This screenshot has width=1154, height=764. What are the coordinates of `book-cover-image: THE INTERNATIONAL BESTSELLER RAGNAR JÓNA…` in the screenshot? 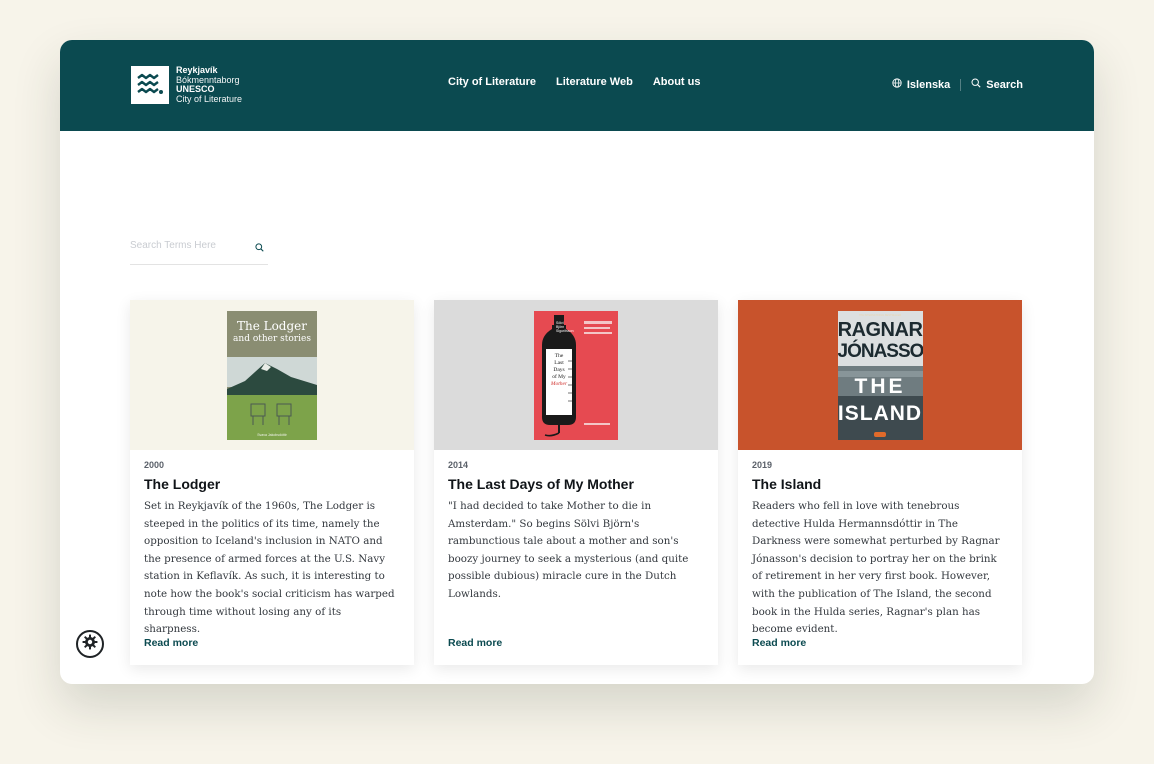 It's located at (880, 375).